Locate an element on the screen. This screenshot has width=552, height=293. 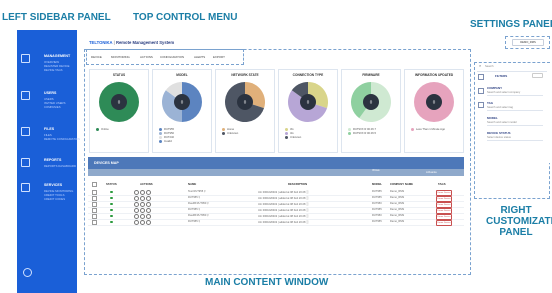
tab-monitoring: MONITORING is located at coordinates (120, 57).